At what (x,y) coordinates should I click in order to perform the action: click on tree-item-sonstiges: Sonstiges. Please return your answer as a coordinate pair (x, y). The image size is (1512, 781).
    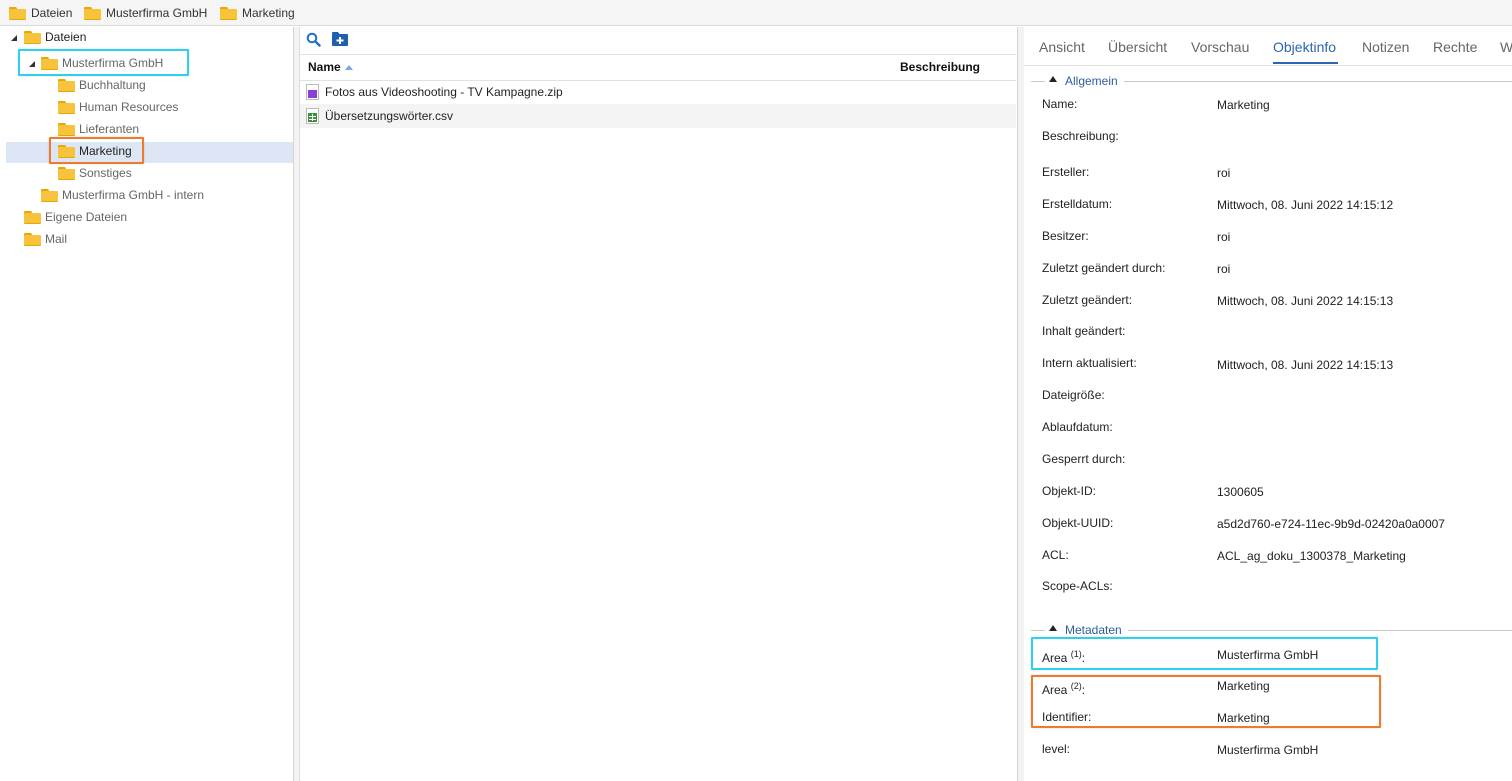
    Looking at the image, I should click on (95, 173).